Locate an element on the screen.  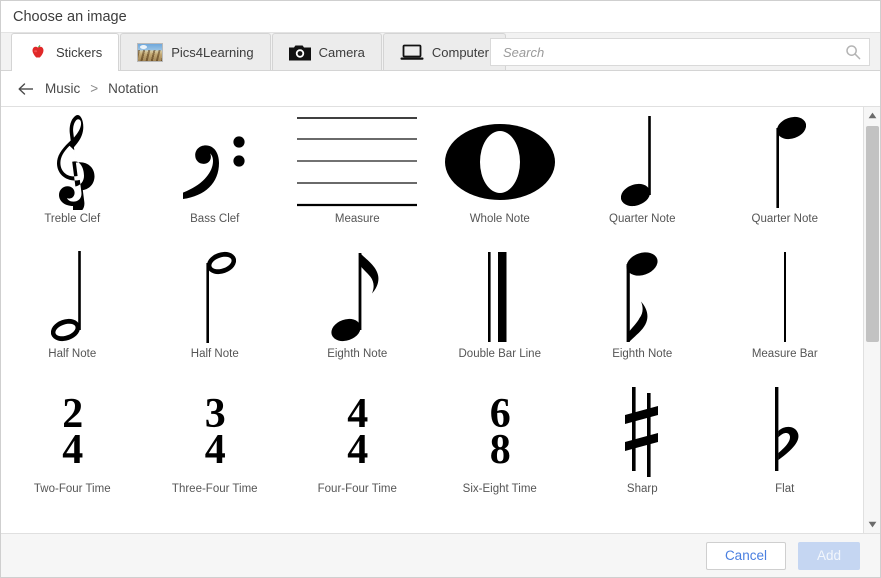
scrollbar-track is located at coordinates (872, 320).